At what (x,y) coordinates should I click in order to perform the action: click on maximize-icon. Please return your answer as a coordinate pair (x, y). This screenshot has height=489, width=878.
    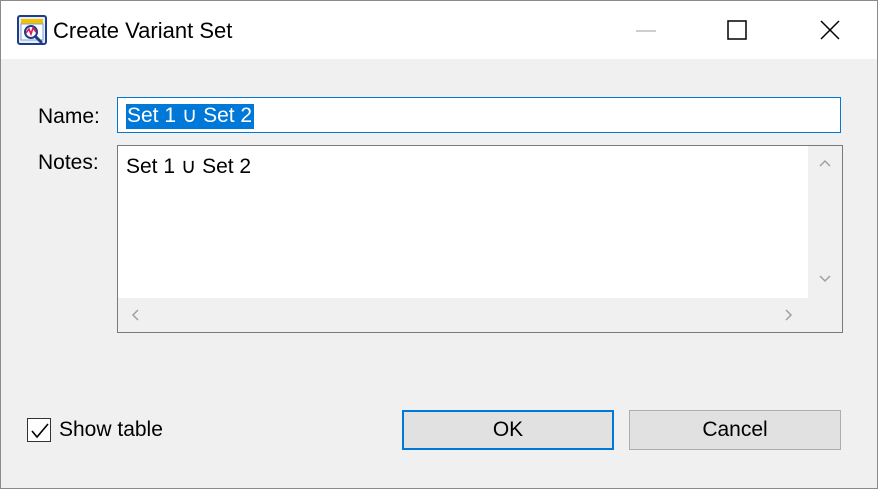
    Looking at the image, I should click on (737, 30).